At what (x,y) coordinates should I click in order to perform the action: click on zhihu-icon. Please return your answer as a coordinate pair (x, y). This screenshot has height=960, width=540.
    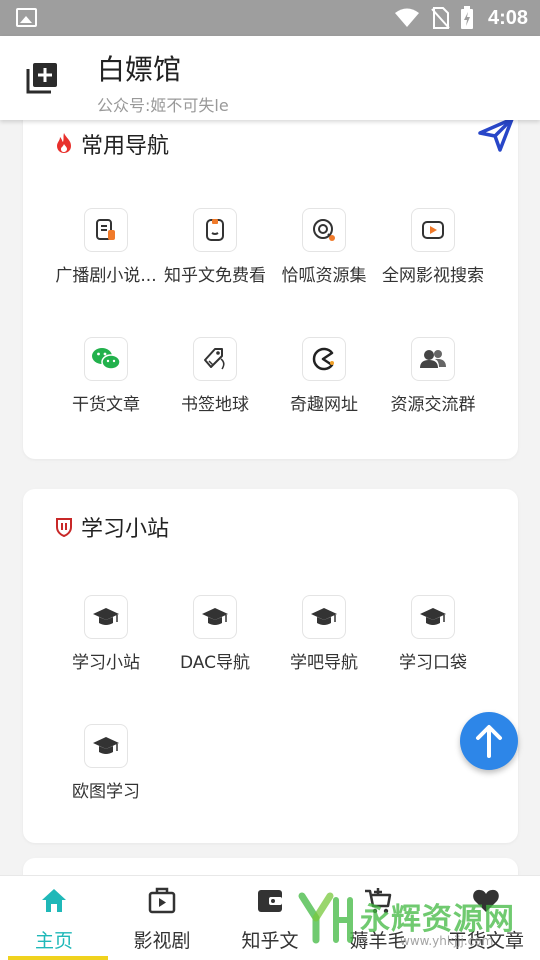
    Looking at the image, I should click on (215, 230).